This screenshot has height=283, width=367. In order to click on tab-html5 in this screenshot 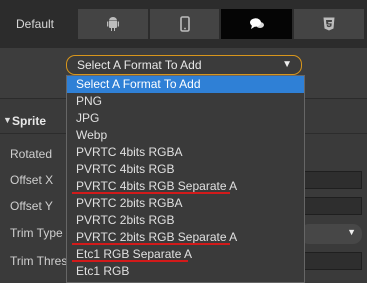, I will do `click(329, 24)`.